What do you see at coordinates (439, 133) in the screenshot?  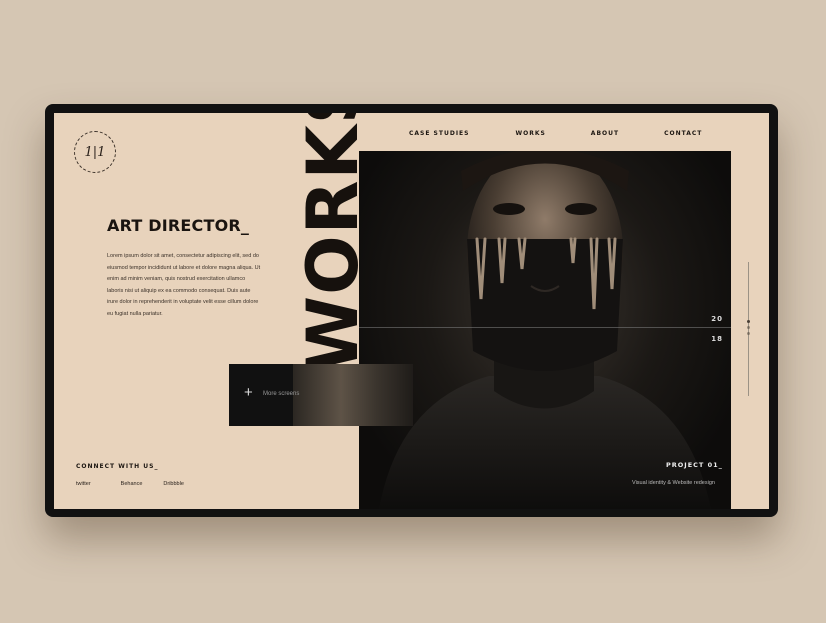 I see `nav-case-studies: CASE STUDIES` at bounding box center [439, 133].